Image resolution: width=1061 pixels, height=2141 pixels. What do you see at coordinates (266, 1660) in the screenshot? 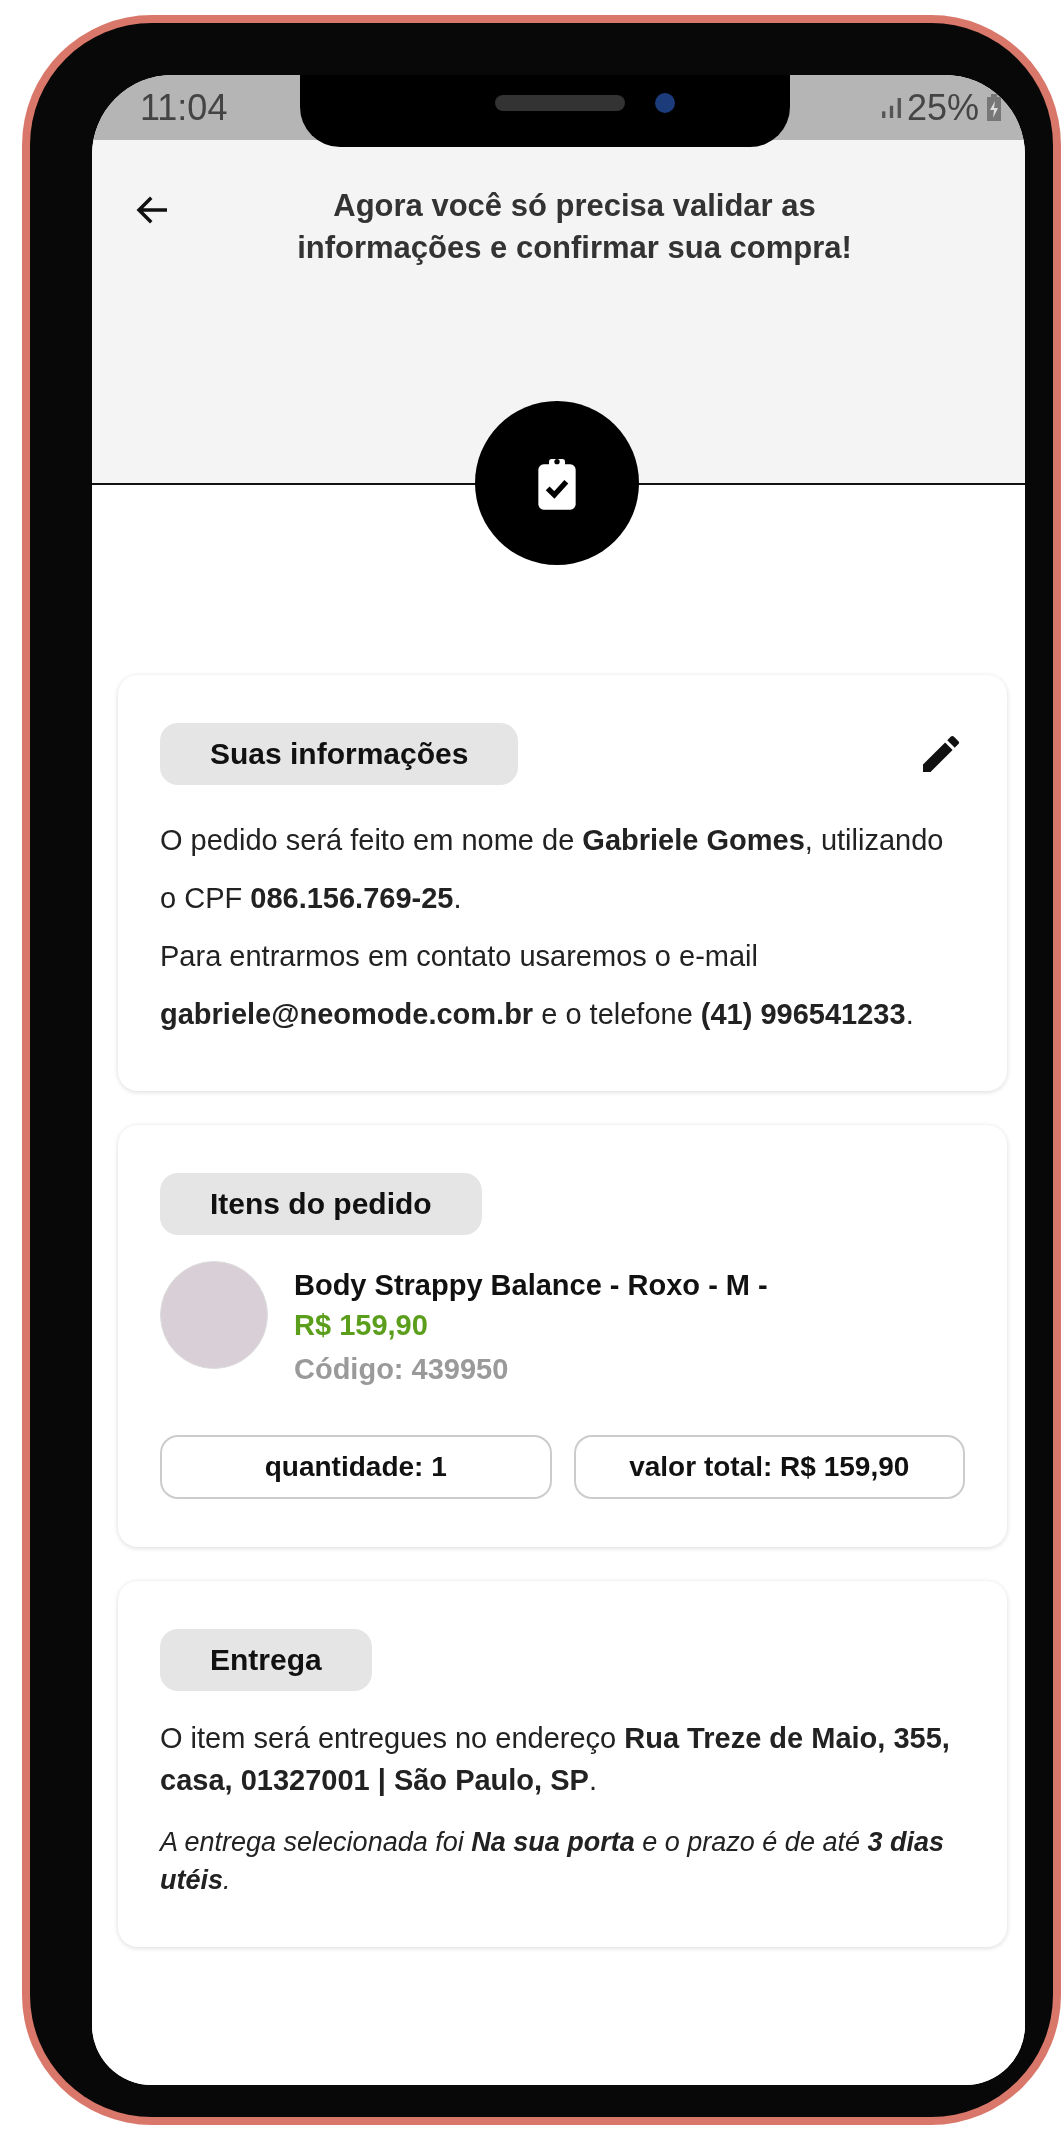
I see `section-heading: Entrega` at bounding box center [266, 1660].